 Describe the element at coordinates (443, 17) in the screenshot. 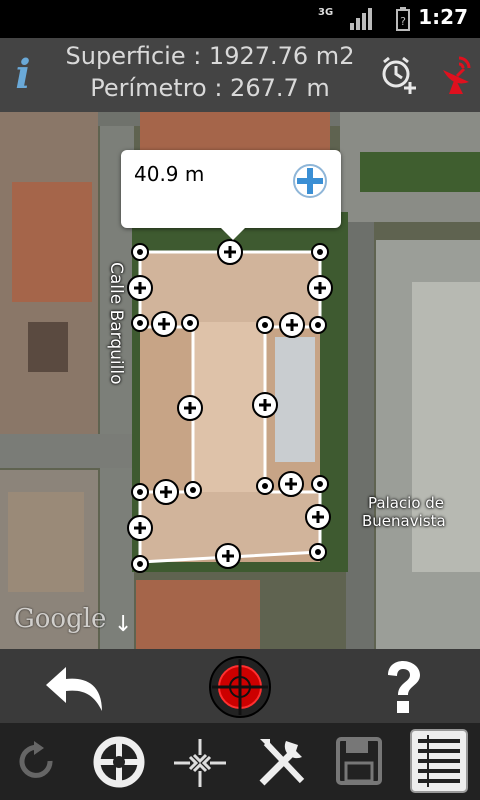

I see `clock: 1:27` at that location.